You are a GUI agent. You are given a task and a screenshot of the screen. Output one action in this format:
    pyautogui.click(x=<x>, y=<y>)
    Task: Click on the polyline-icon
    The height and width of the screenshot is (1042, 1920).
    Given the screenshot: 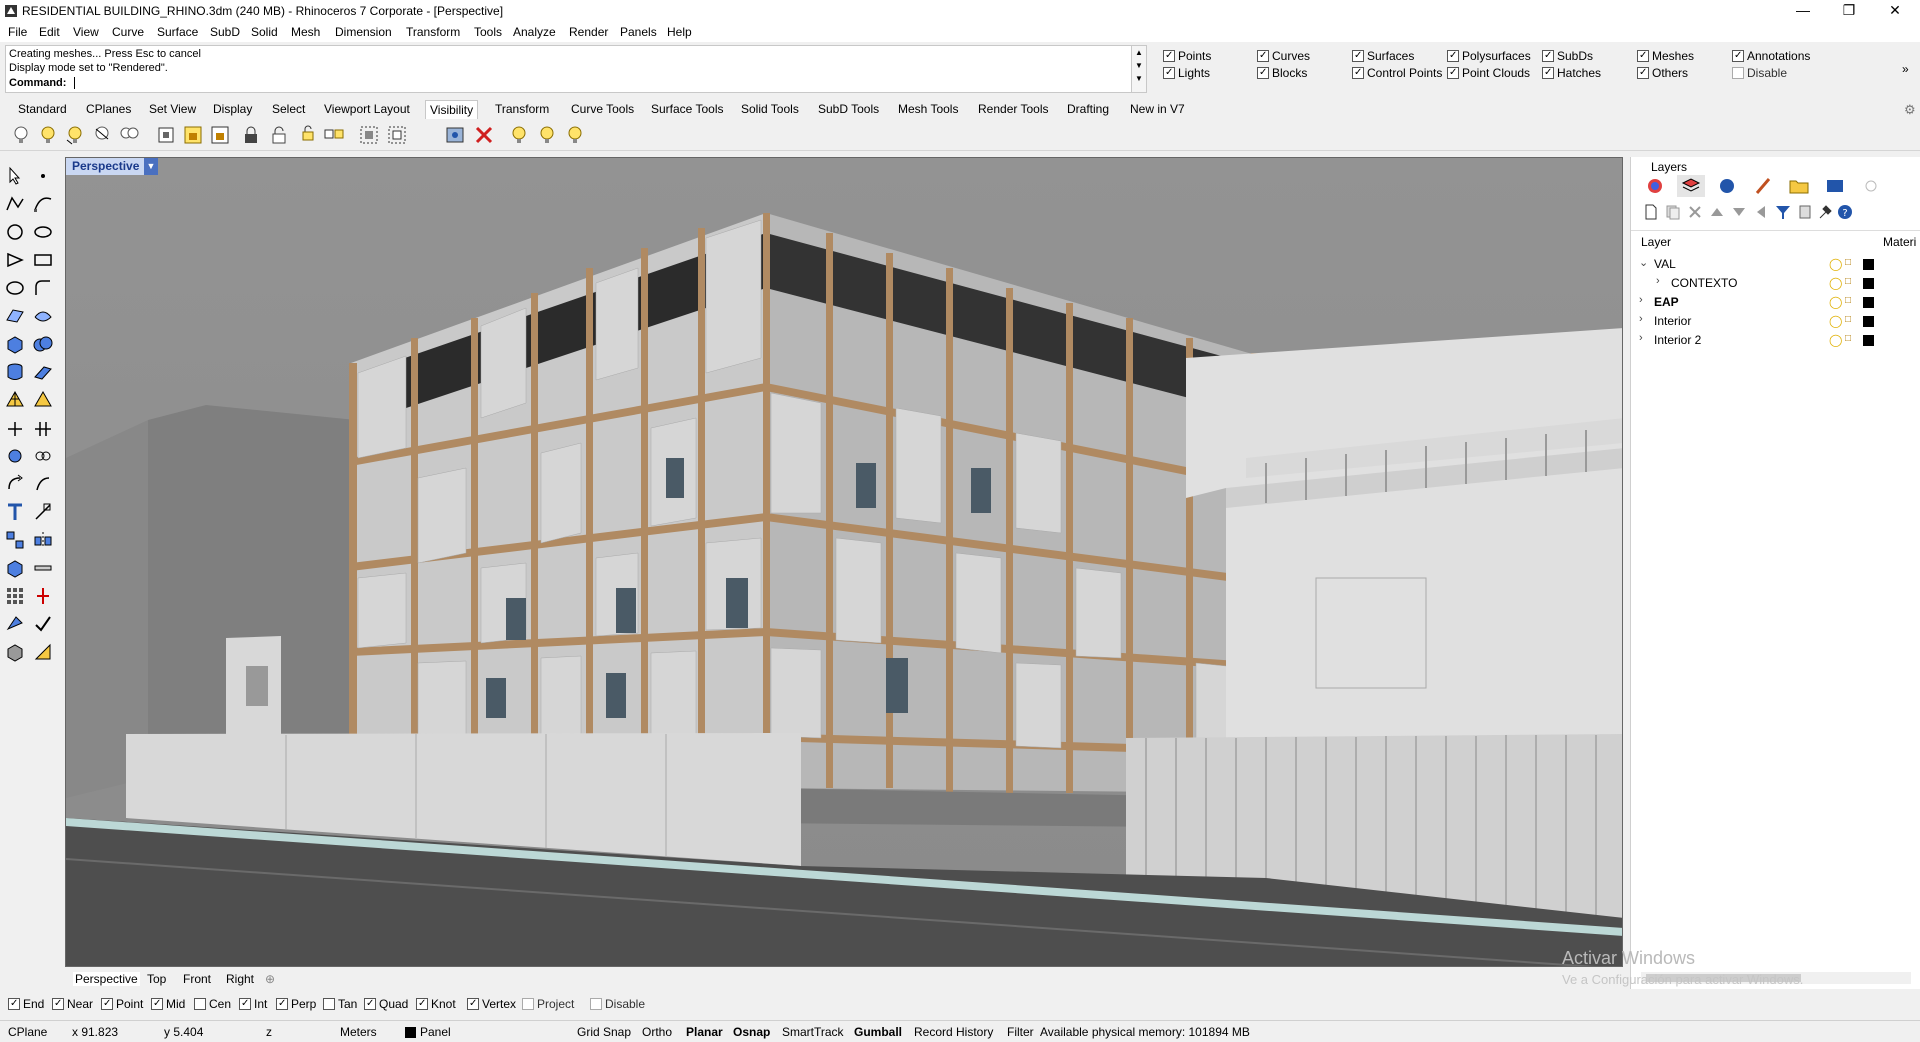 What is the action you would take?
    pyautogui.click(x=15, y=204)
    